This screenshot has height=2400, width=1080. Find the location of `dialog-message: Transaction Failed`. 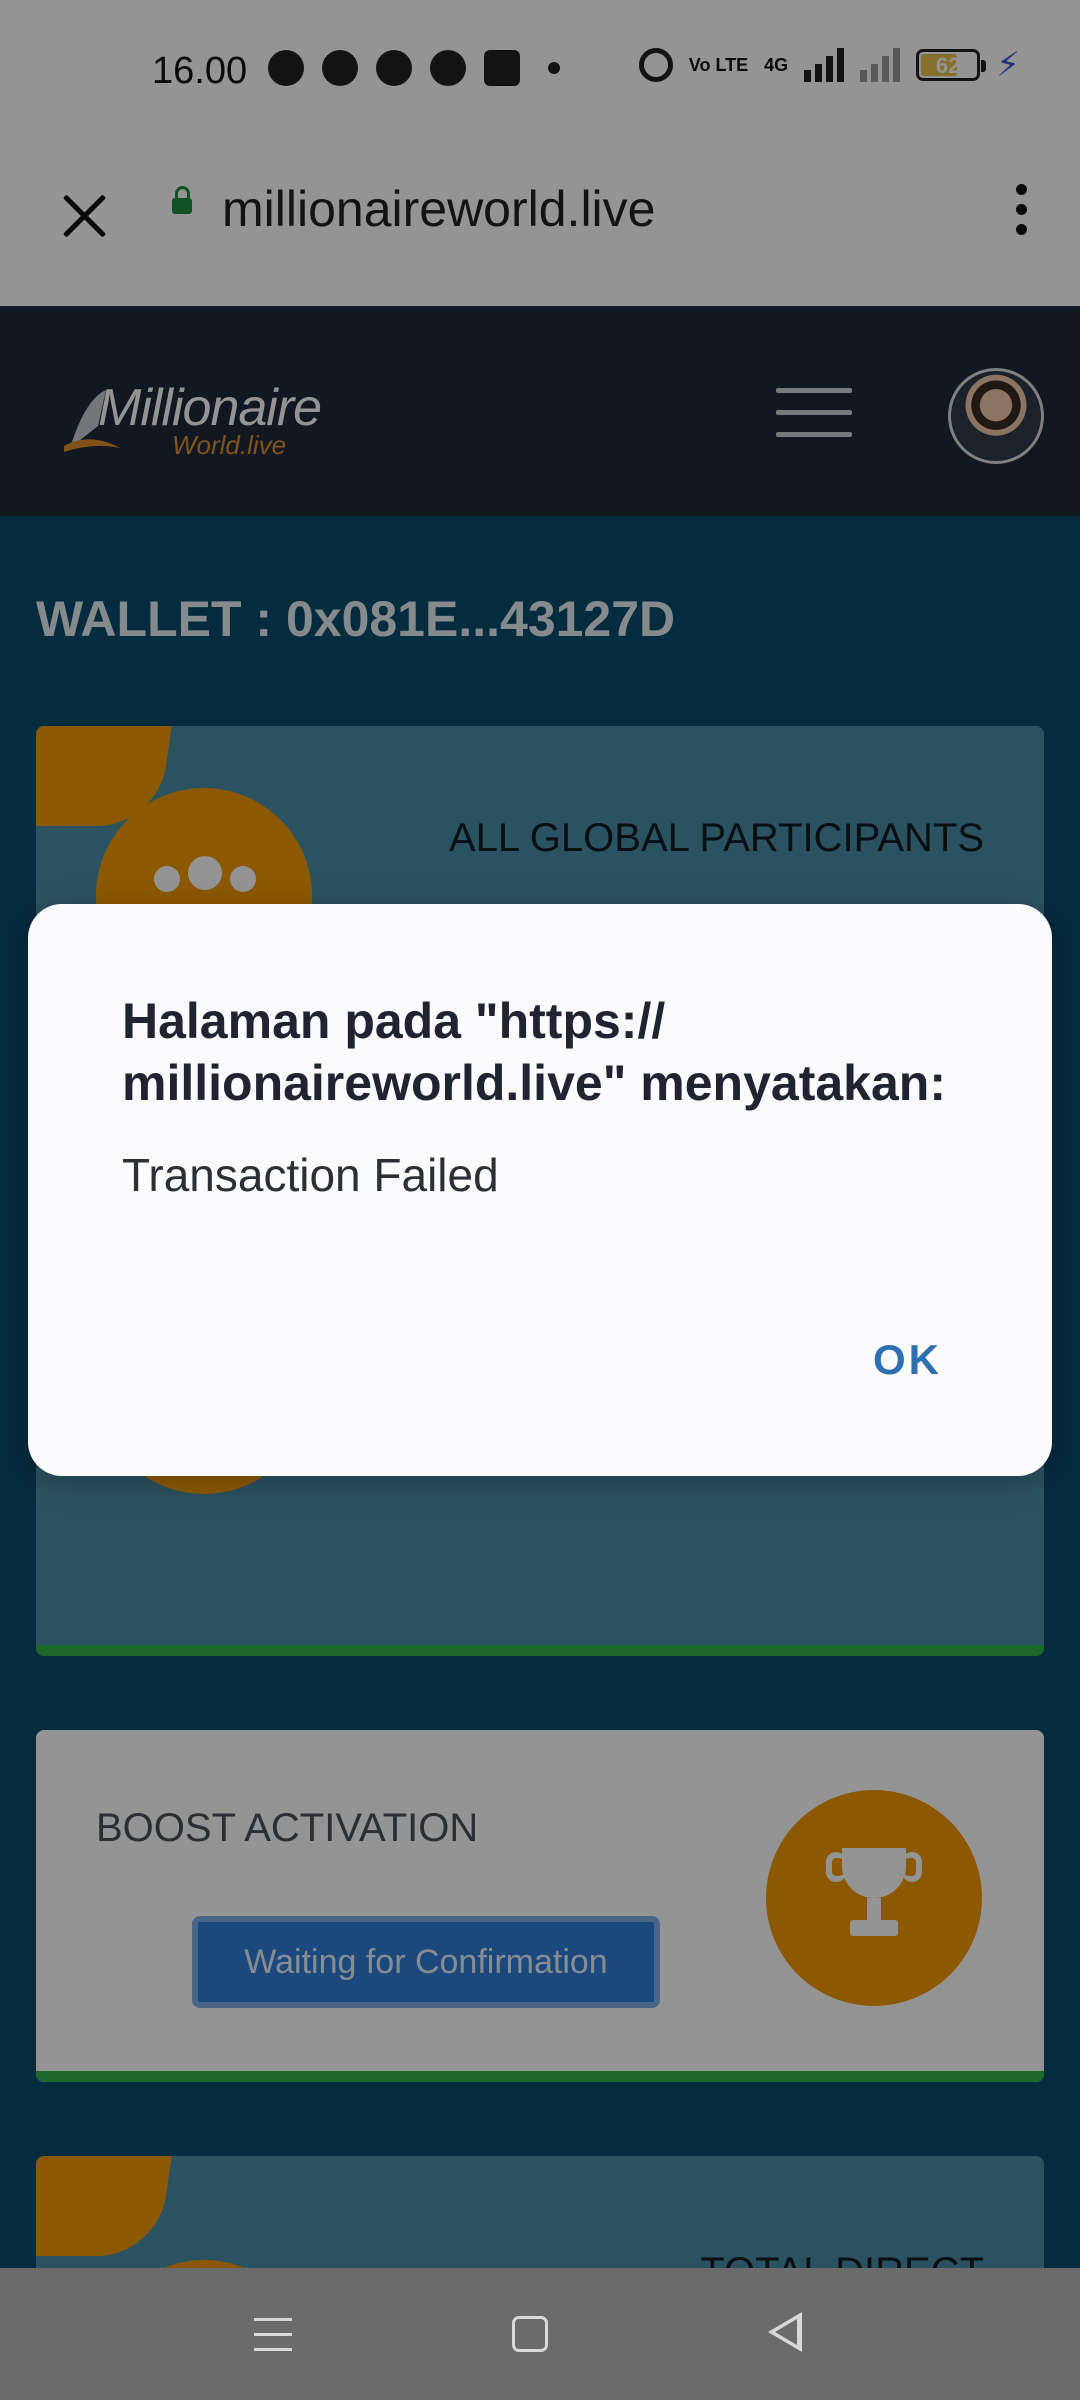

dialog-message: Transaction Failed is located at coordinates (310, 1175).